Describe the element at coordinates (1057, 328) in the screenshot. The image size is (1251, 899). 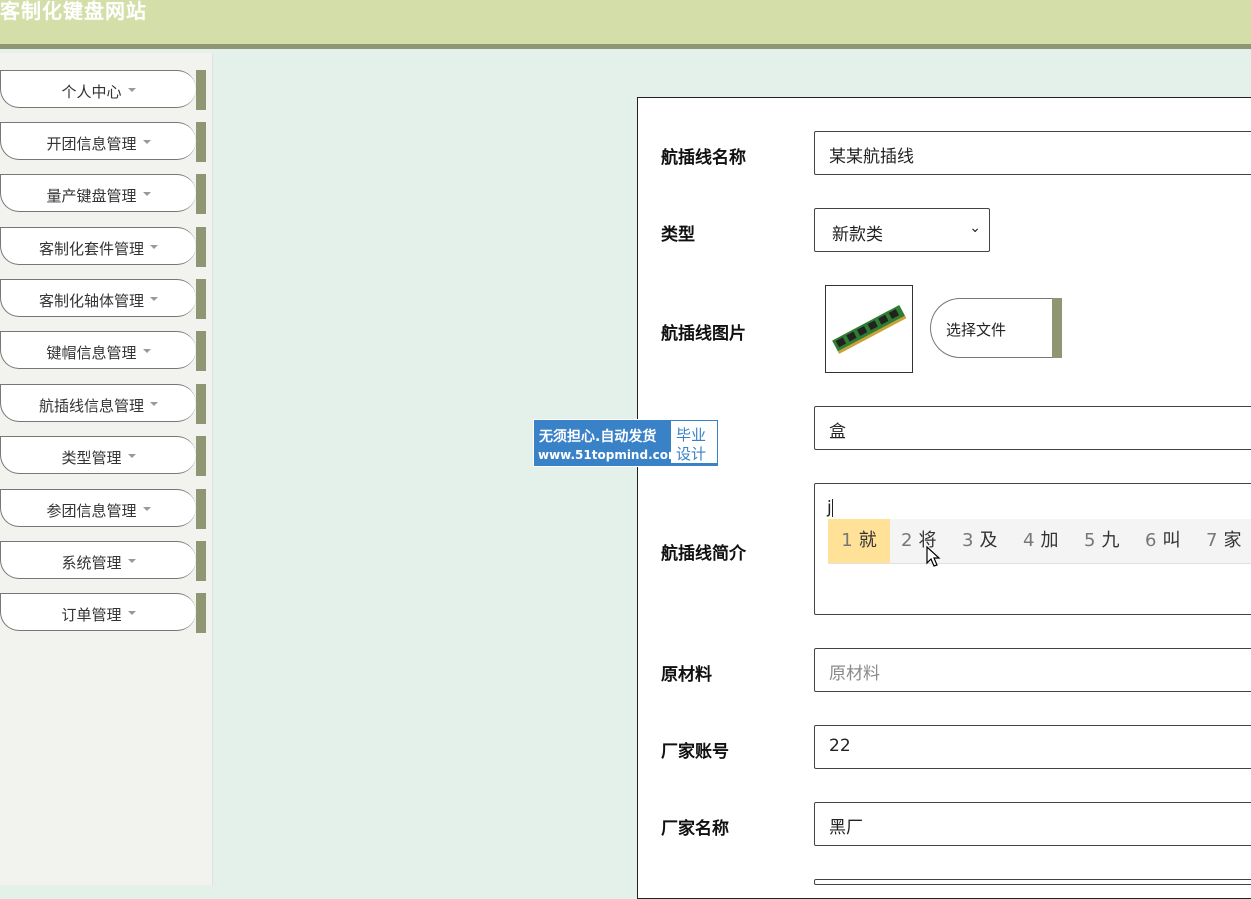
I see `button-accent-bar` at that location.